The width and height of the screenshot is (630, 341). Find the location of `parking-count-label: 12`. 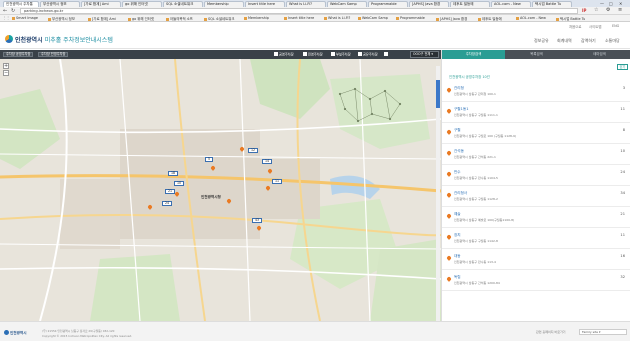

parking-count-label: 12 is located at coordinates (253, 150).